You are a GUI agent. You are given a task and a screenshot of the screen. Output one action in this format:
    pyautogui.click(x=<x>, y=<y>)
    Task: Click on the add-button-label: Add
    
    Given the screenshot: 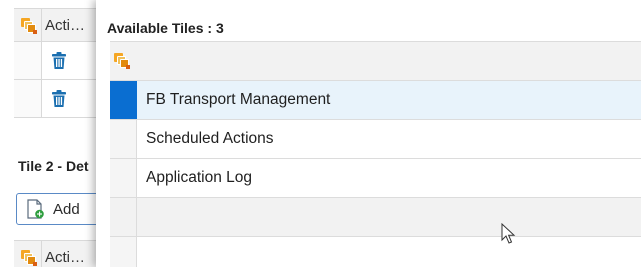 What is the action you would take?
    pyautogui.click(x=66, y=209)
    